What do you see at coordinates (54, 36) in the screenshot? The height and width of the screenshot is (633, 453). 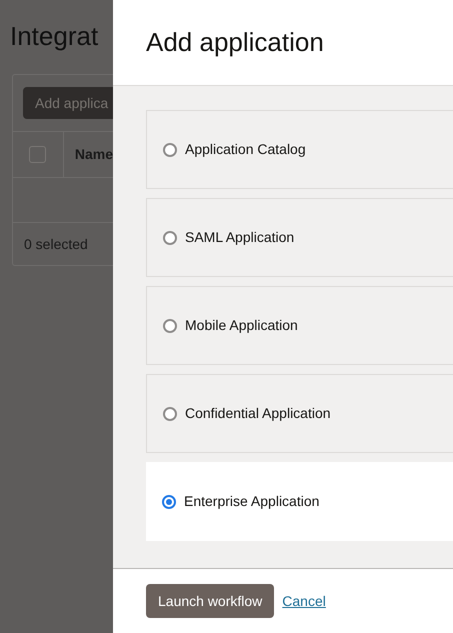 I see `page-title: Integrat` at bounding box center [54, 36].